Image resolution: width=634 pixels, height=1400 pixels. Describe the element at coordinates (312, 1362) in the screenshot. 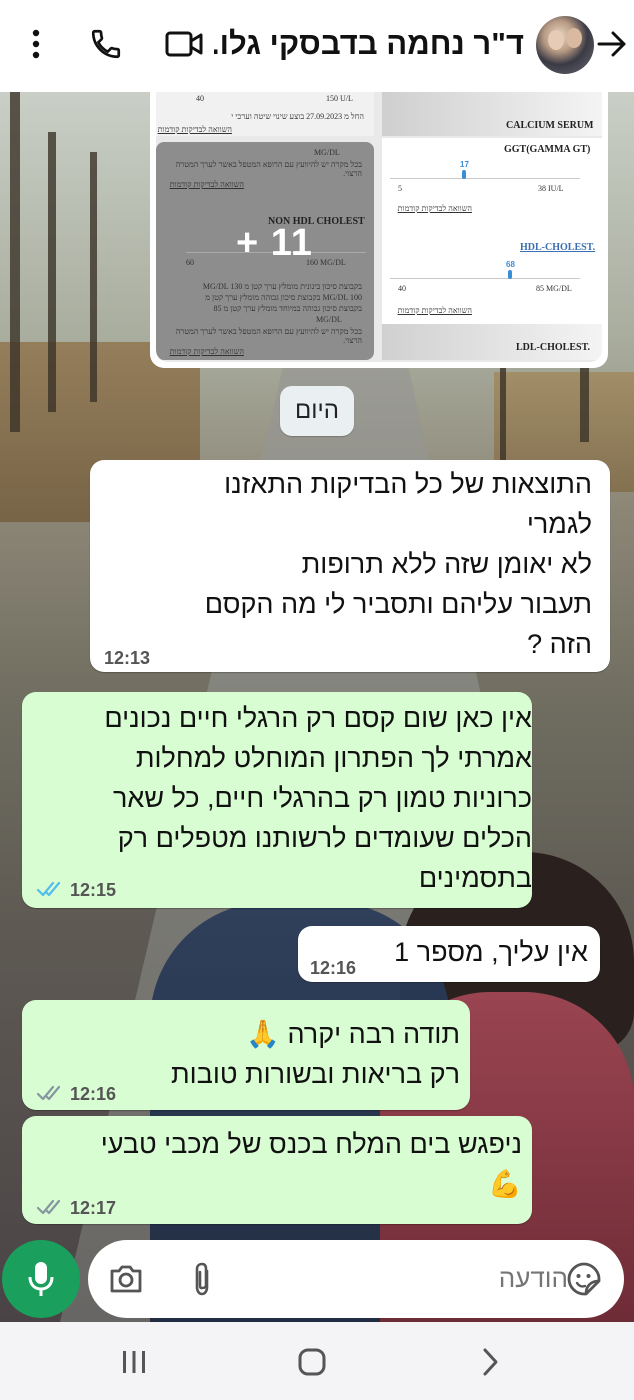

I see `home-icon` at that location.